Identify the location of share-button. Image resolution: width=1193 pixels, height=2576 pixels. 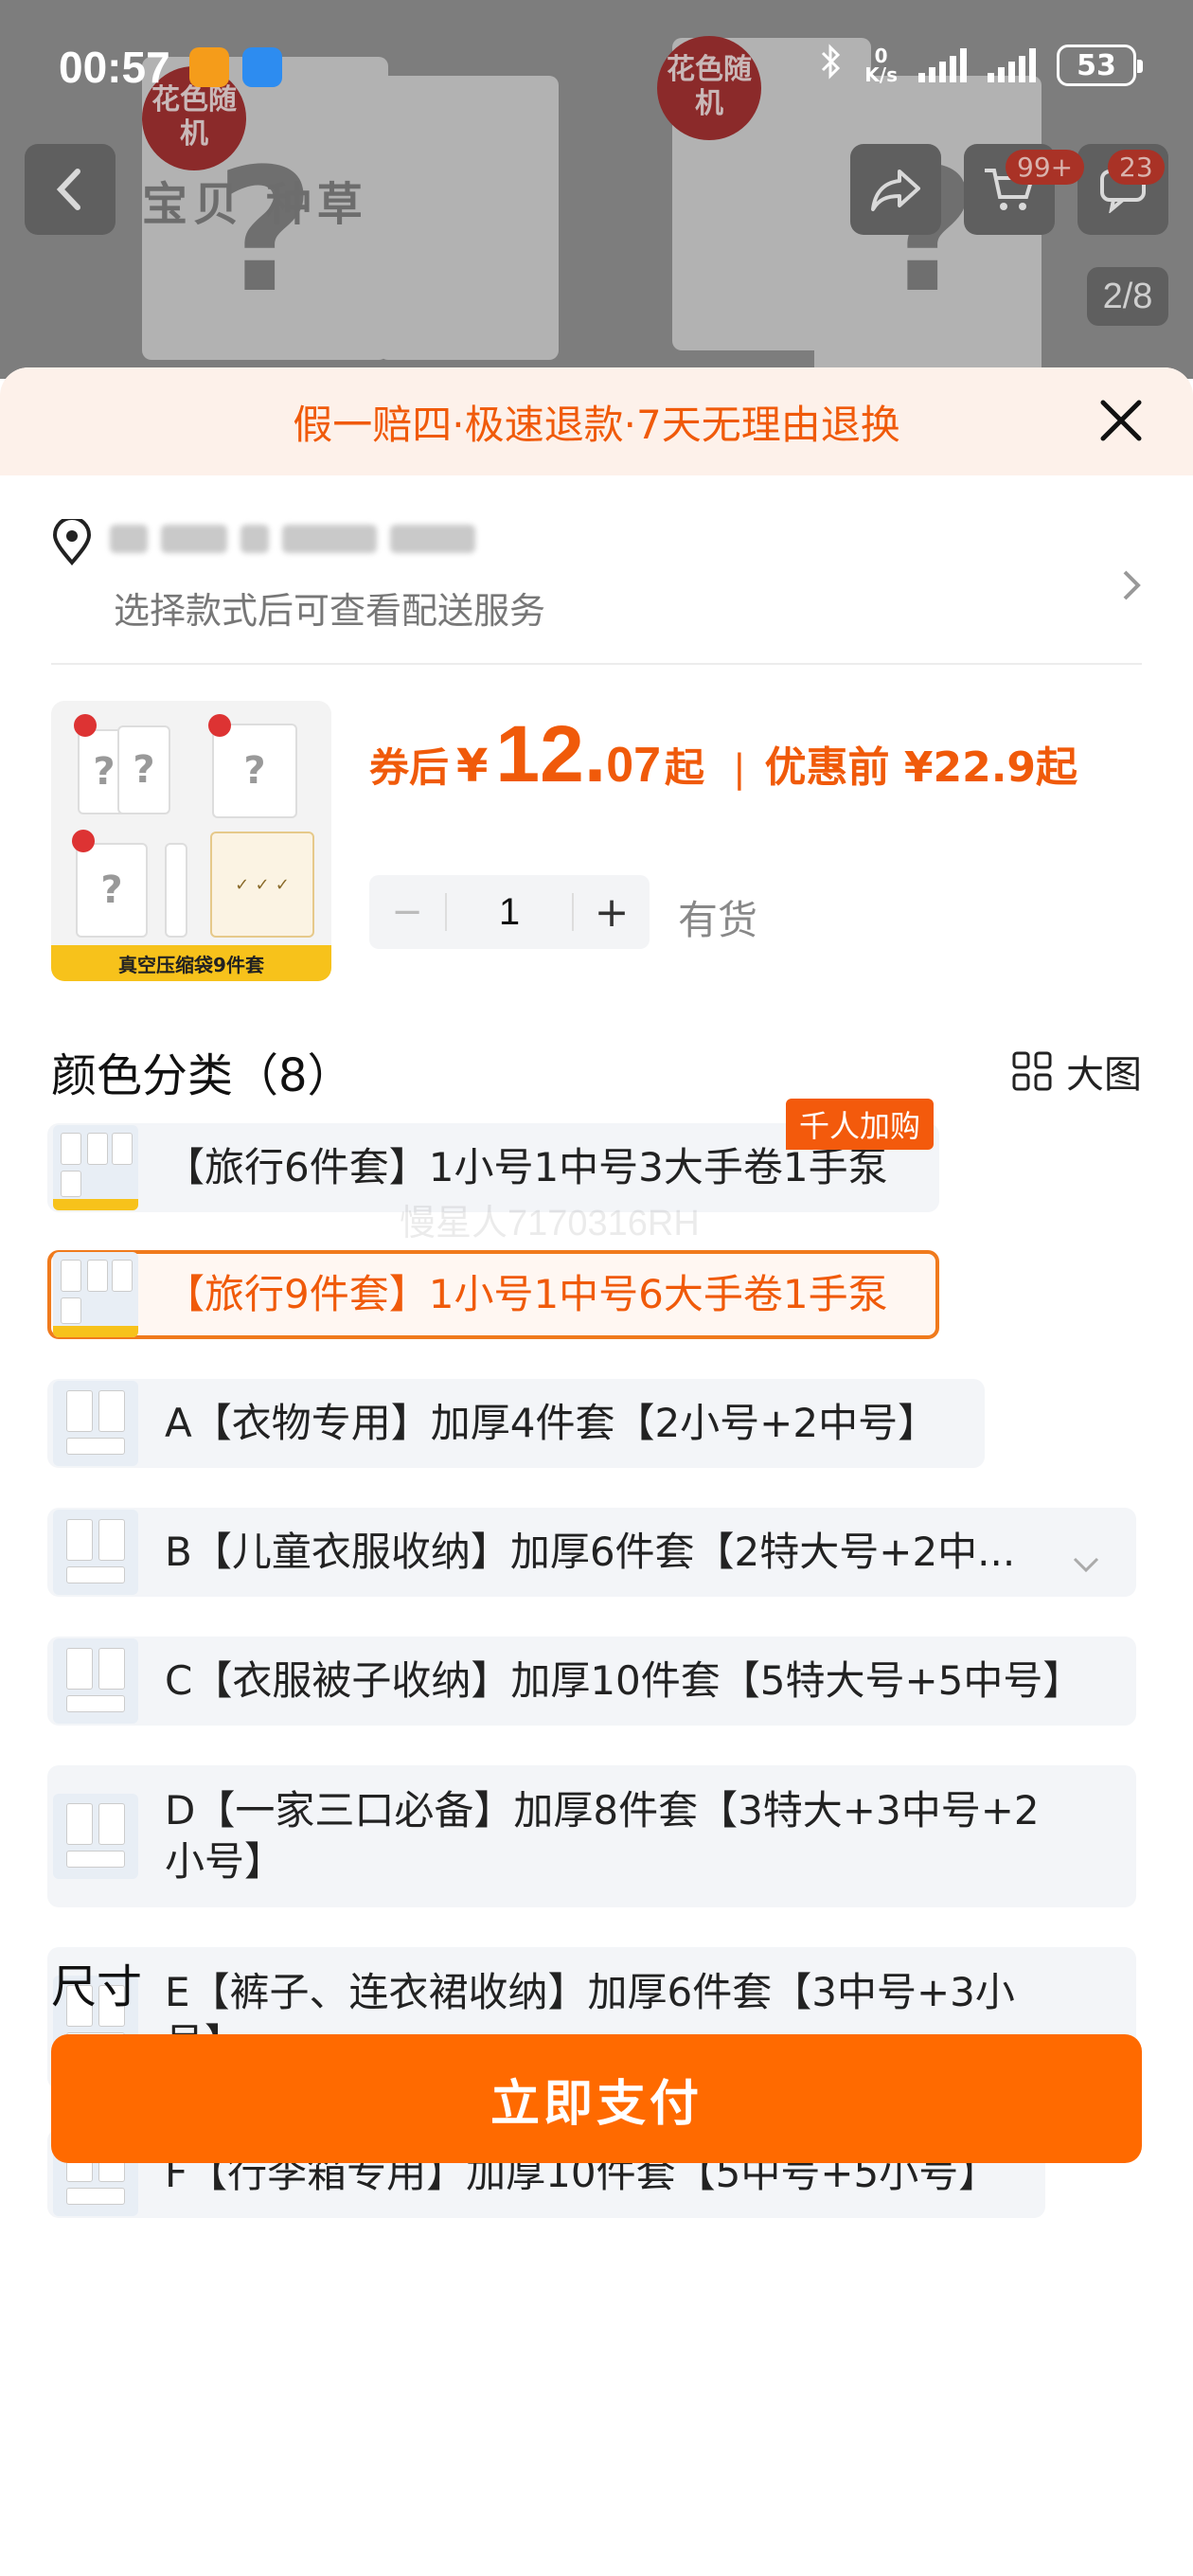
(895, 189).